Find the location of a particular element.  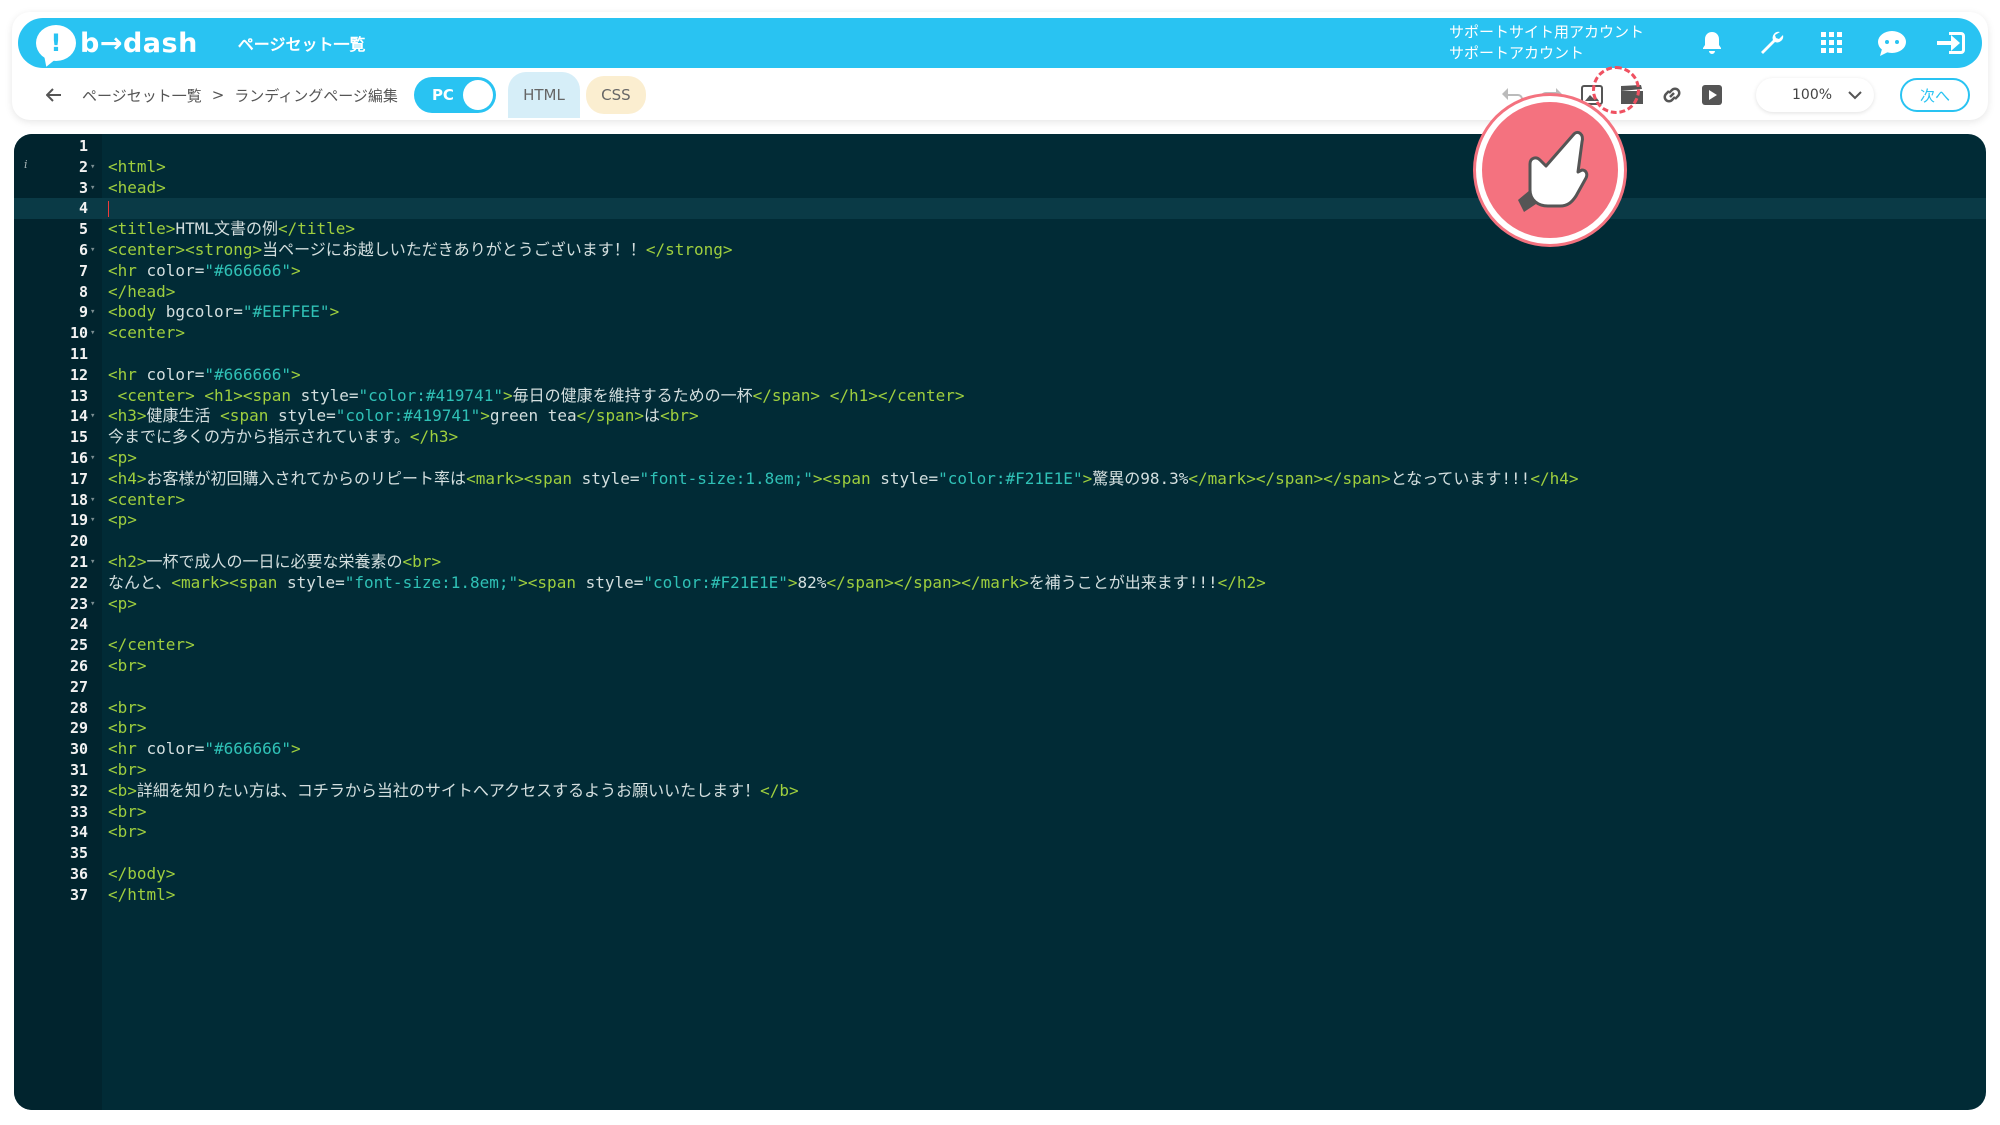

code-line: 30 <hr color="#666666"> is located at coordinates (1000, 749).